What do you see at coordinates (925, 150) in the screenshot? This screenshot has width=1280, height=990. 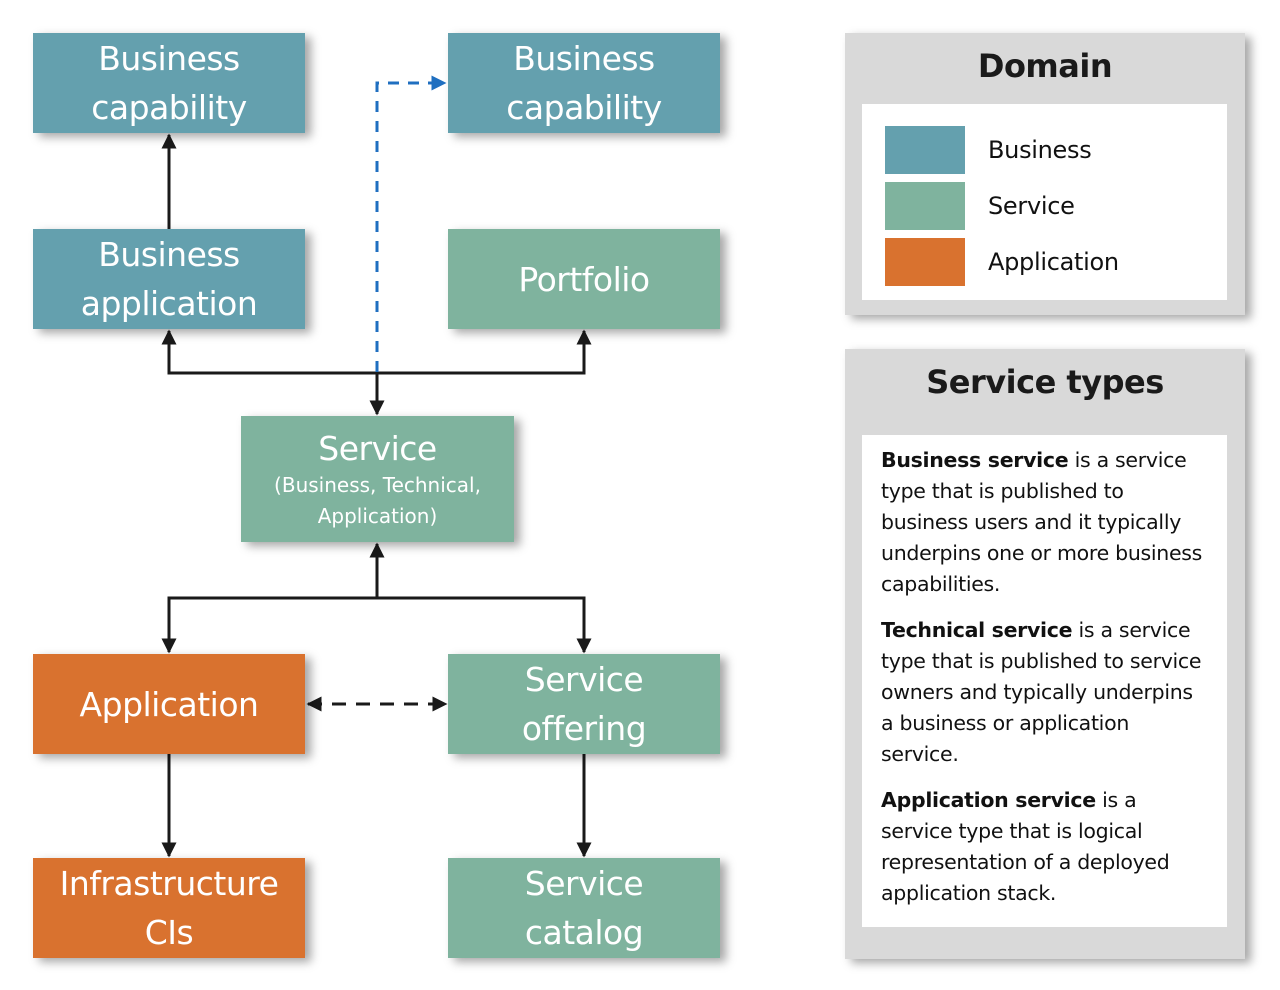 I see `legend-swatch-business` at bounding box center [925, 150].